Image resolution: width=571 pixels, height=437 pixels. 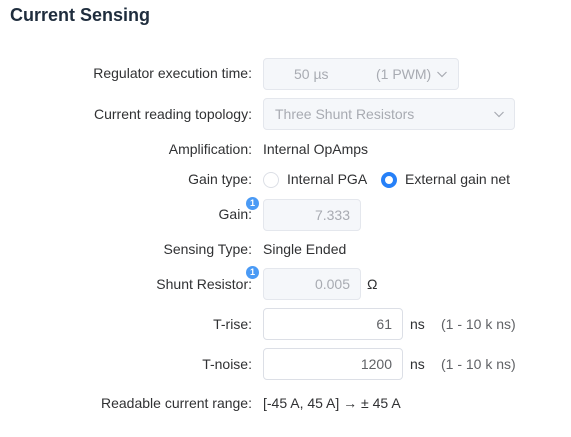 What do you see at coordinates (80, 15) in the screenshot?
I see `section-title: Current Sensing` at bounding box center [80, 15].